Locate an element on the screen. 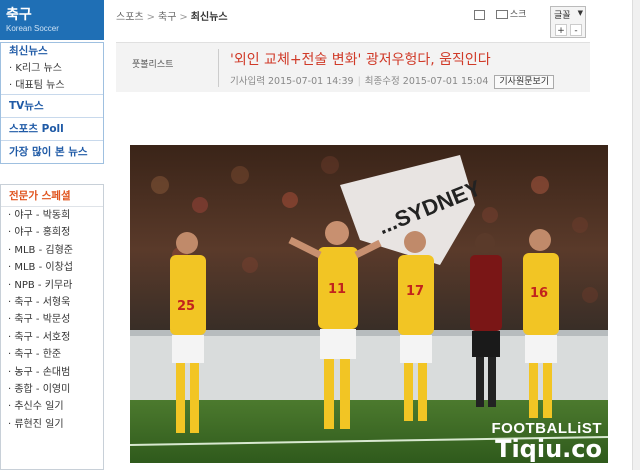 The width and height of the screenshot is (640, 470). photo-watermark: FOOTBALLiST Tiqiu.co is located at coordinates (547, 440).